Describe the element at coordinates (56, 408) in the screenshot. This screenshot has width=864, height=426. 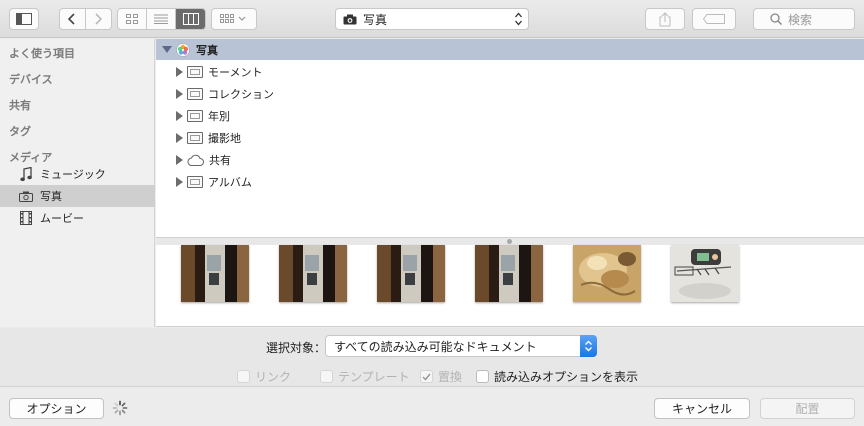
I see `options-button: オプション` at that location.